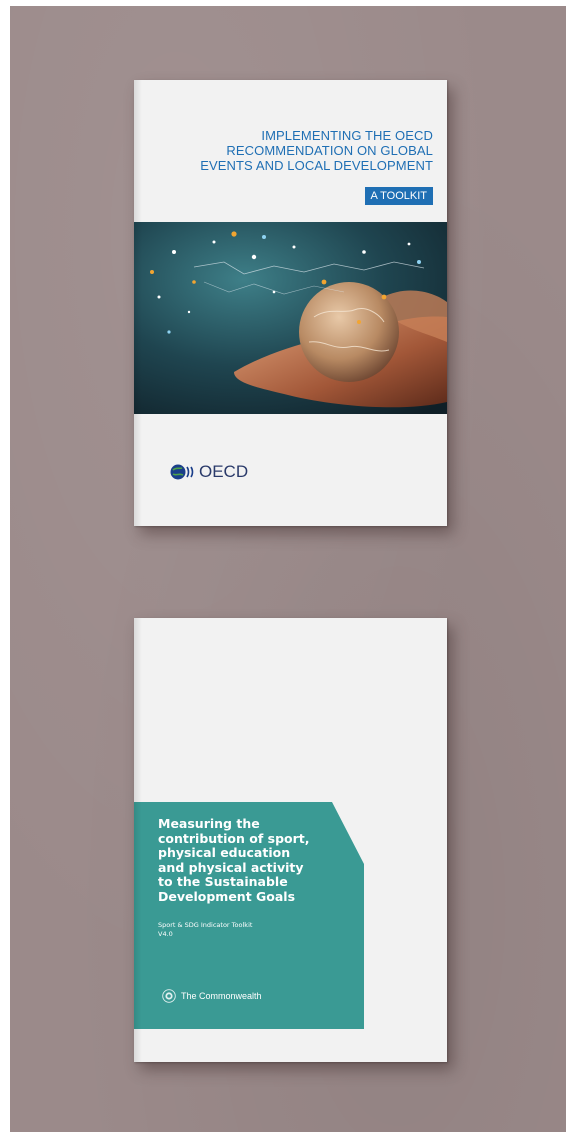 Image resolution: width=571 pixels, height=1137 pixels. Describe the element at coordinates (347, 135) in the screenshot. I see `oecd-title-line: IMPLEMENTING THE OECD` at that location.